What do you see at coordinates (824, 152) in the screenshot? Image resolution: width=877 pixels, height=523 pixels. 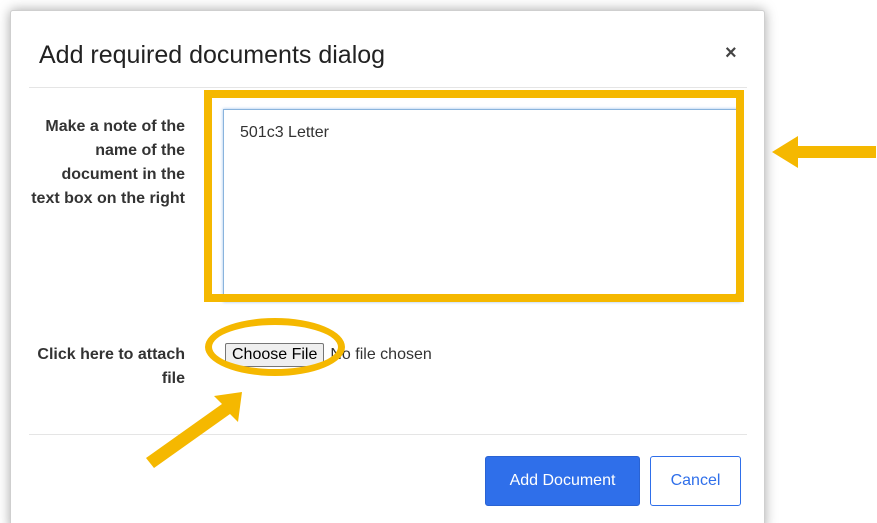 I see `arrow-icon-right` at bounding box center [824, 152].